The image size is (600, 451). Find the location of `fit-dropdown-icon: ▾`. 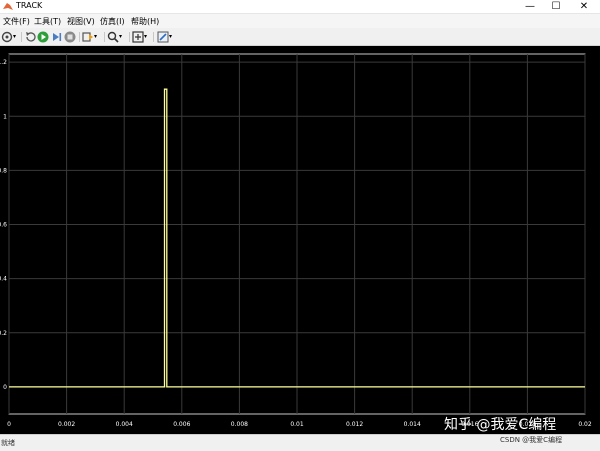

fit-dropdown-icon: ▾ is located at coordinates (150, 37).